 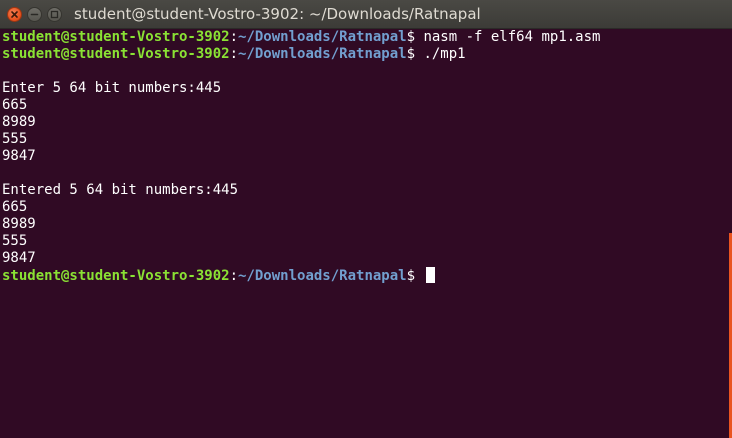 I want to click on close-button, so click(x=14, y=14).